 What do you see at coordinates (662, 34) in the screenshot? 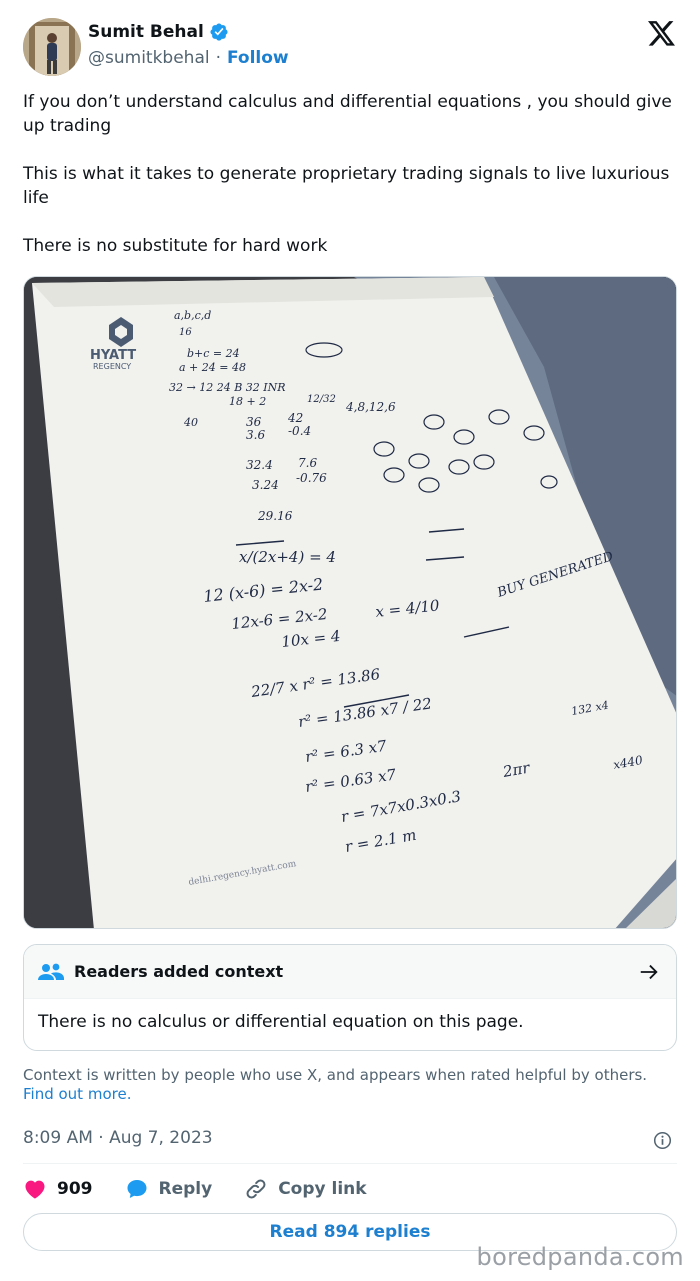
I see `x-logo-icon` at bounding box center [662, 34].